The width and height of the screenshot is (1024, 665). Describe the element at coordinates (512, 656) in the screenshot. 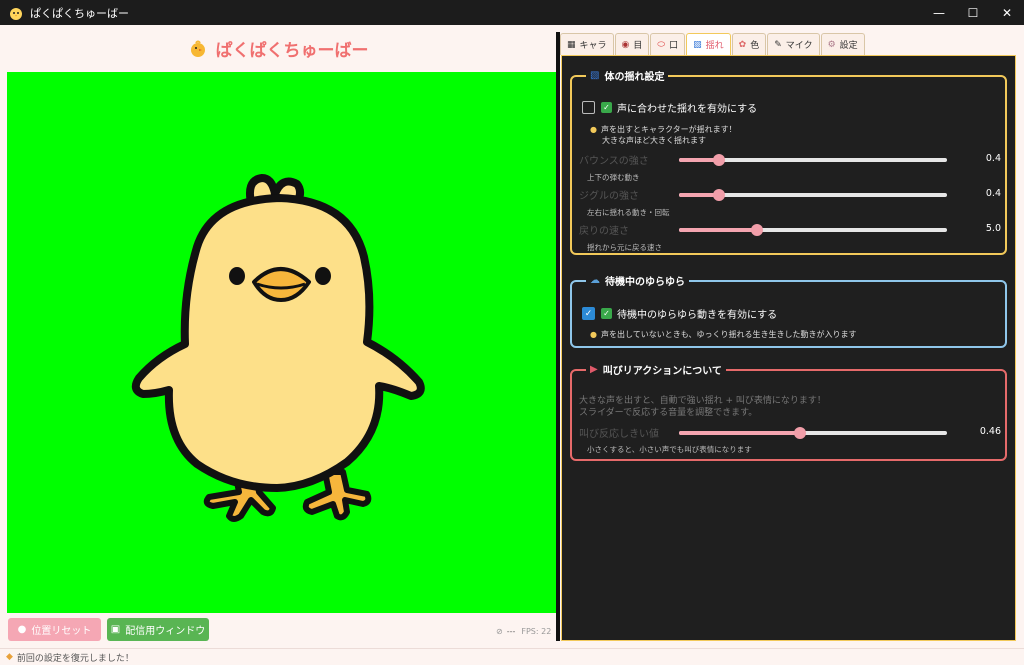

I see `status-bar: ◆ 前回の設定を復元しました！` at that location.